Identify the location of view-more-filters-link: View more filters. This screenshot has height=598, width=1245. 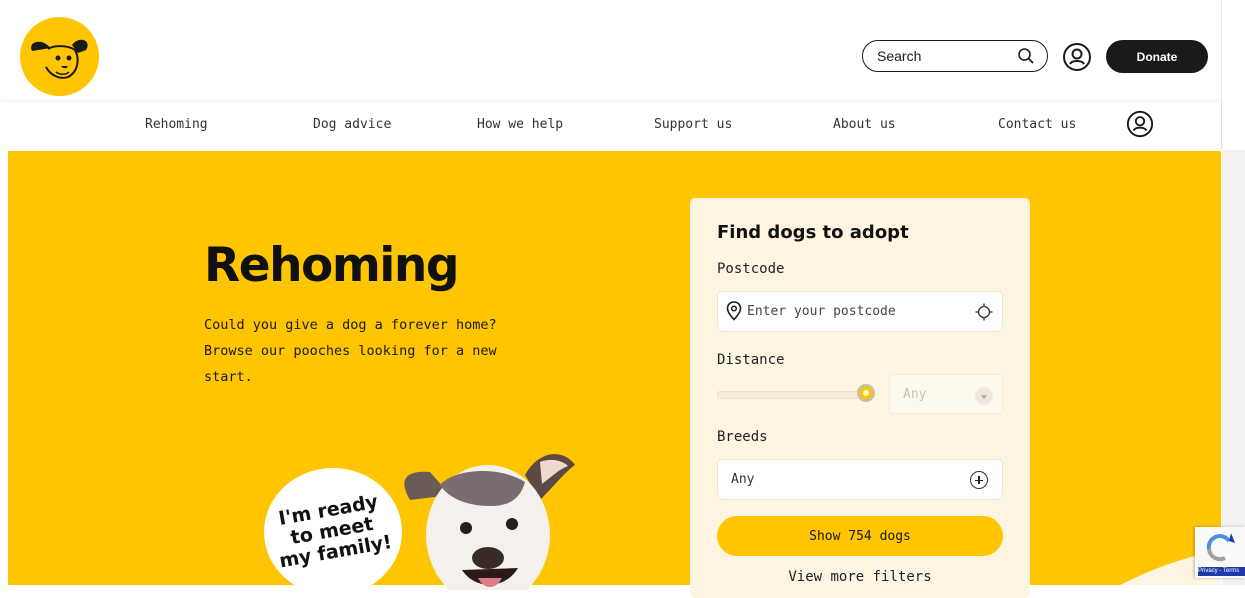
(860, 577).